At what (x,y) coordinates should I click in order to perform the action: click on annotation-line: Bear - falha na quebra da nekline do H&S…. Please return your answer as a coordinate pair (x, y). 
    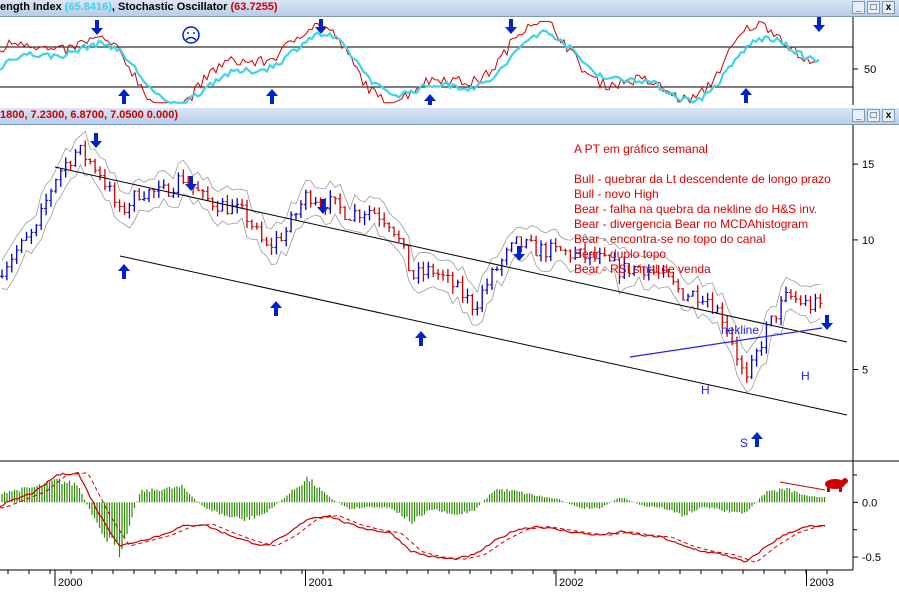
    Looking at the image, I should click on (696, 209).